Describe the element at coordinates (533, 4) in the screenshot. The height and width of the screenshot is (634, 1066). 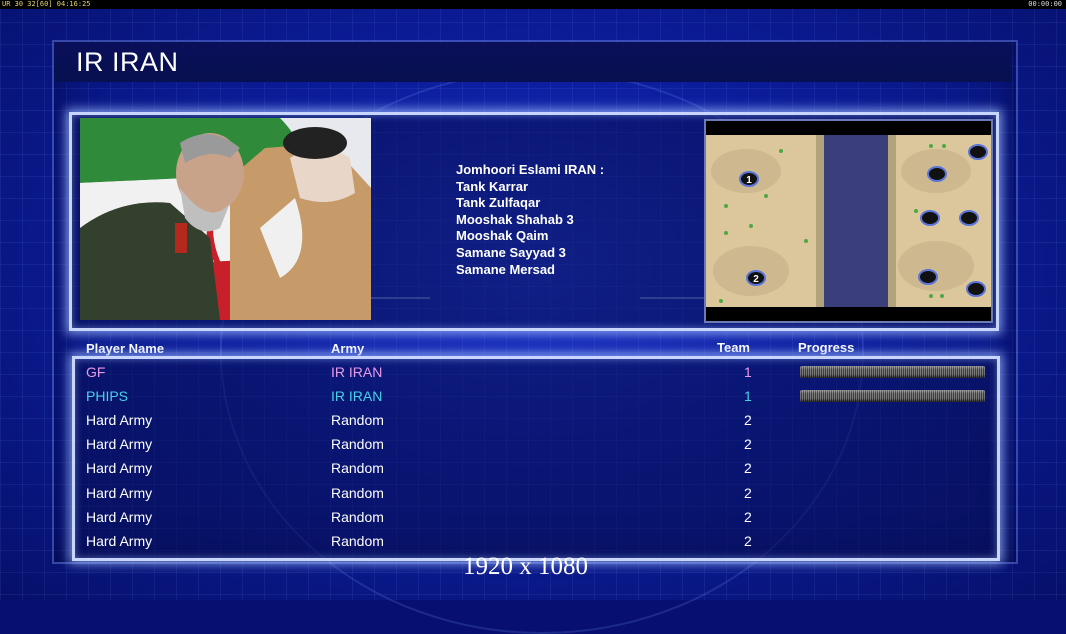
I see `status-strip: UR 30 32[60] 04:16:25 00:00:00` at that location.